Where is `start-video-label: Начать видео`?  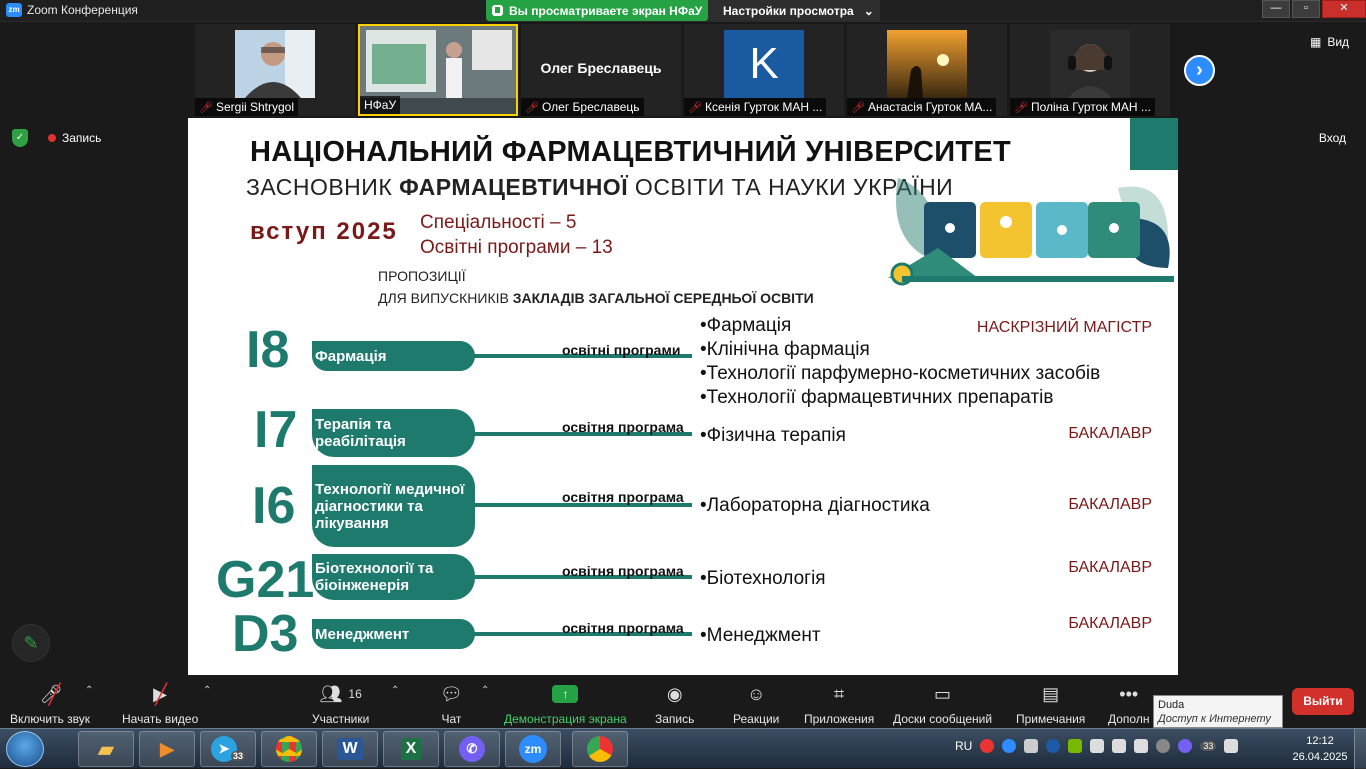 start-video-label: Начать видео is located at coordinates (160, 719).